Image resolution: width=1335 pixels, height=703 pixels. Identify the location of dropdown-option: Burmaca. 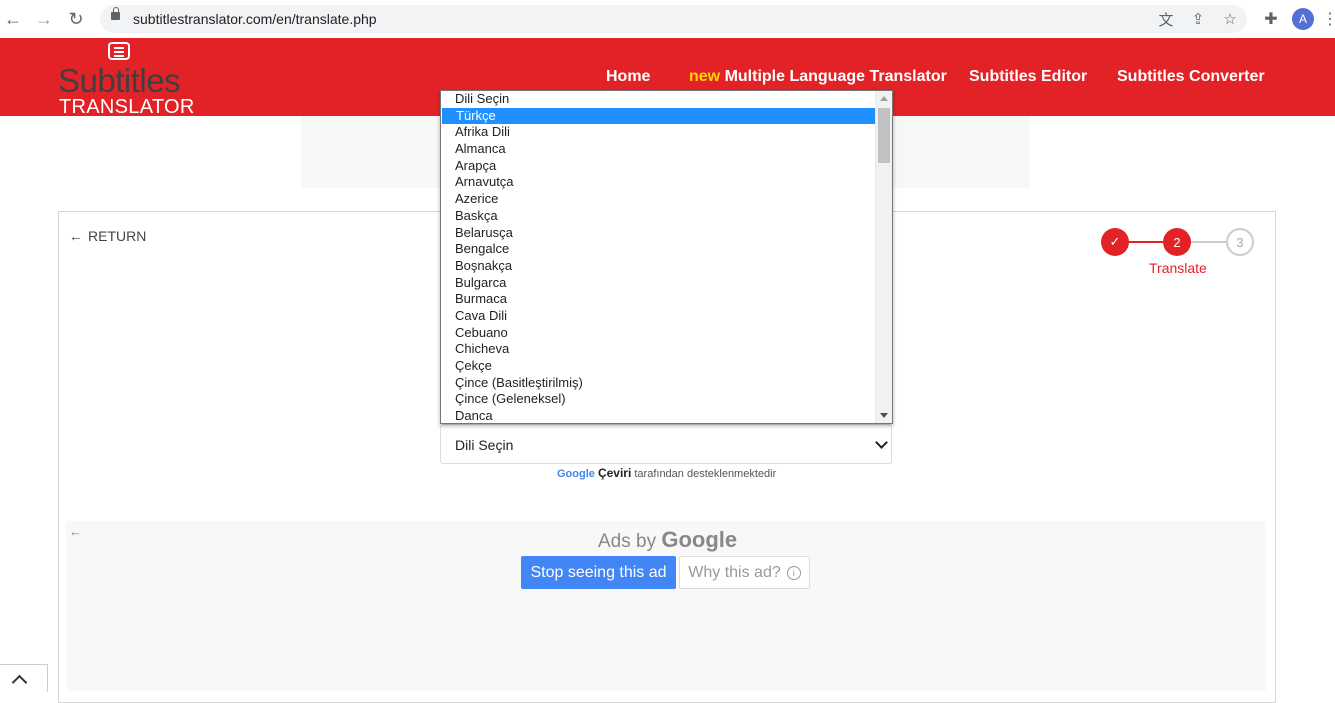
(651, 299).